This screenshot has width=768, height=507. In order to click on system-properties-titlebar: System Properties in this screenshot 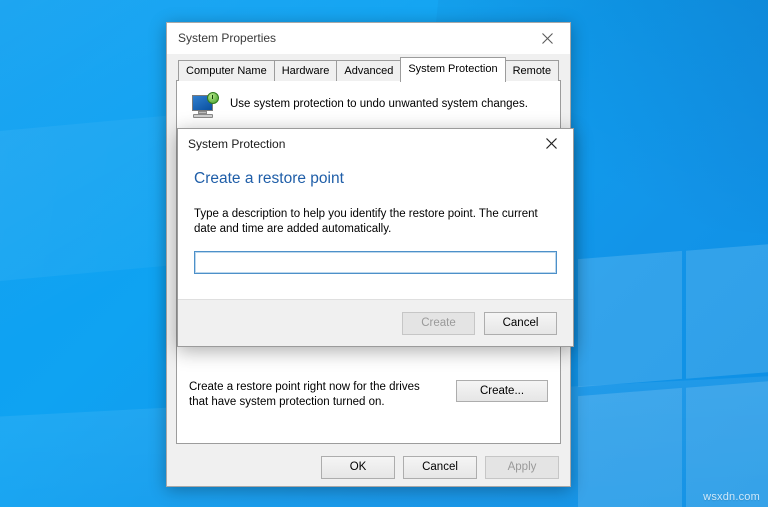, I will do `click(368, 38)`.